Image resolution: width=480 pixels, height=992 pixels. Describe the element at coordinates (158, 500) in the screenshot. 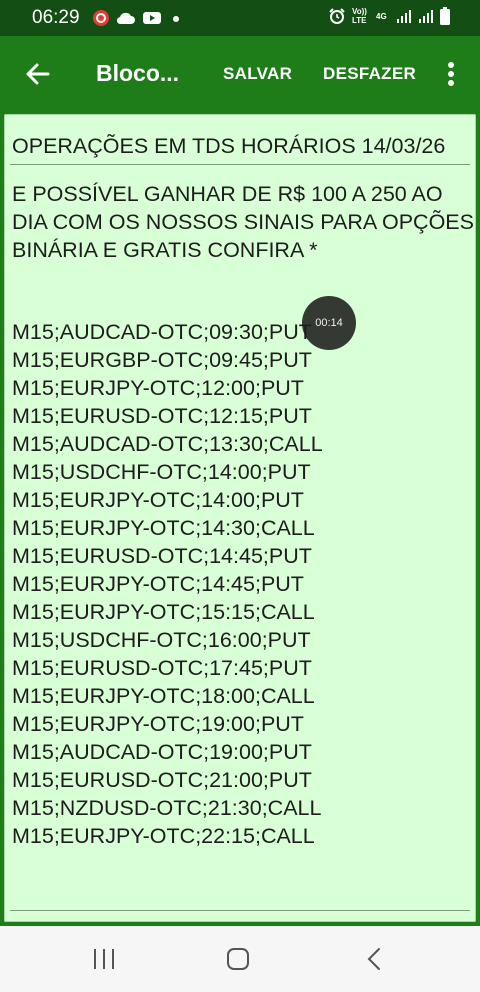

I see `signal-line: M15;EURJPY-OTC;14:00;PUT` at that location.